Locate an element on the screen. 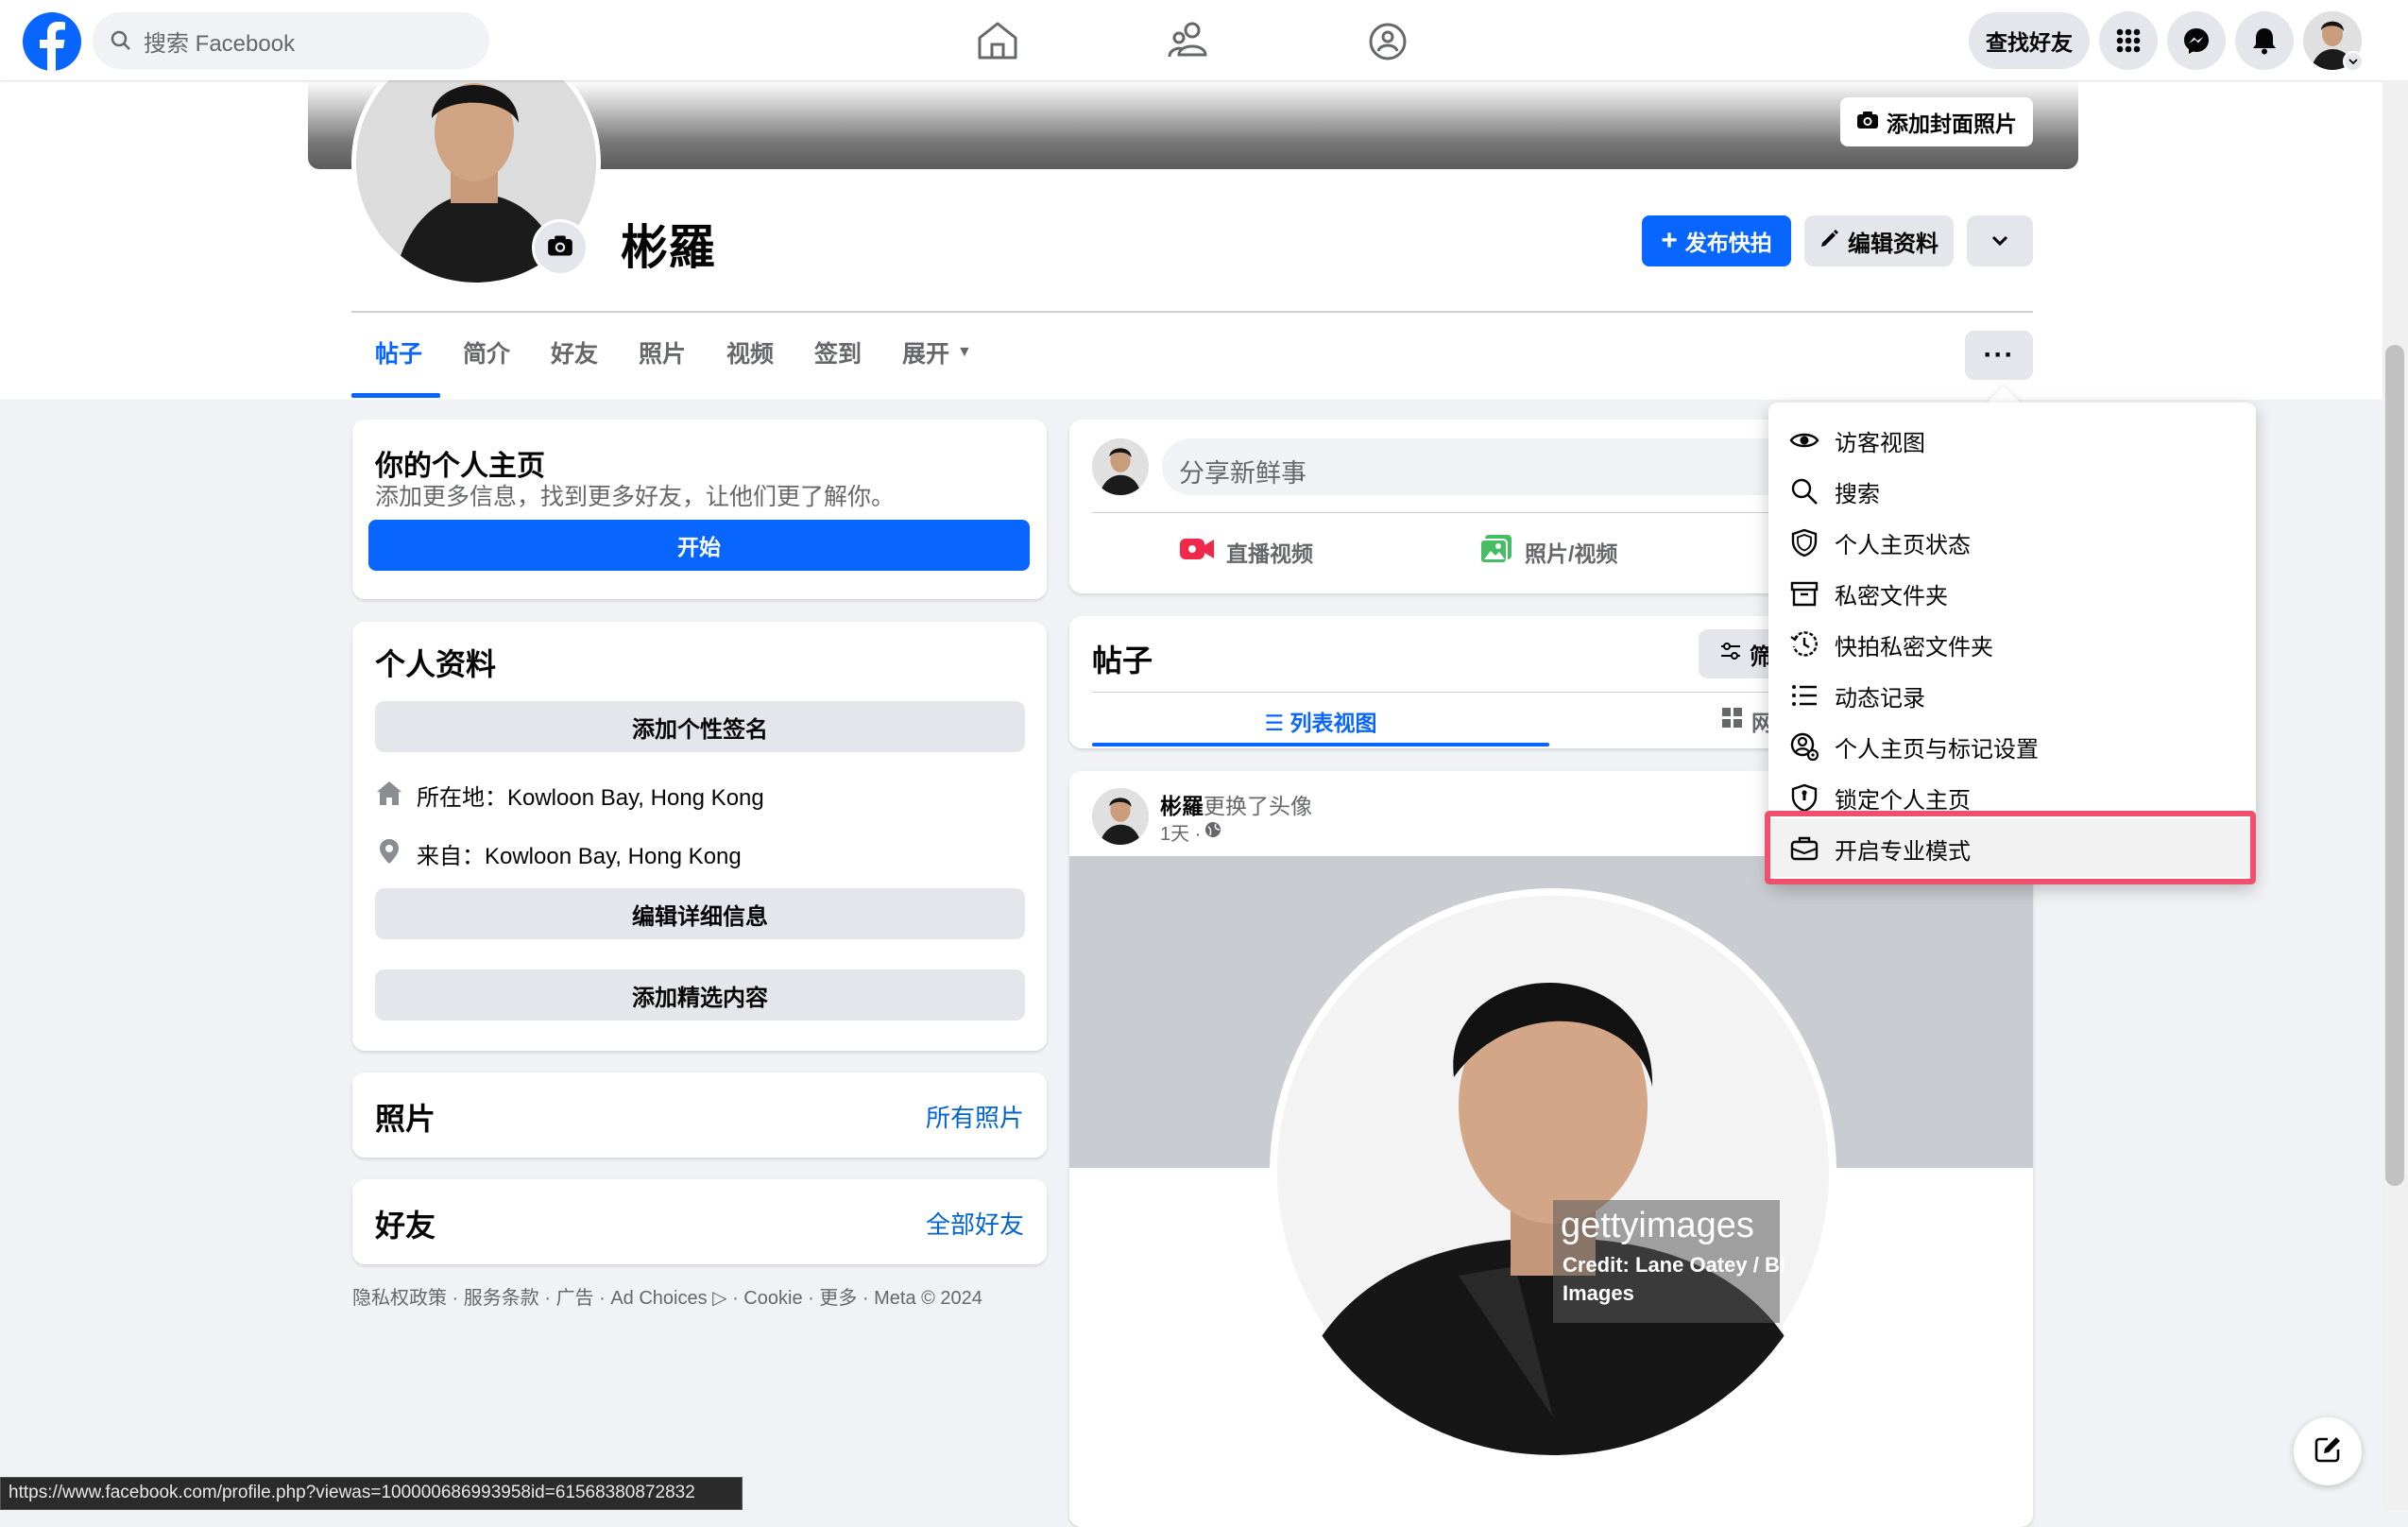 The height and width of the screenshot is (1527, 2408). photos-title: 照片 is located at coordinates (405, 1119).